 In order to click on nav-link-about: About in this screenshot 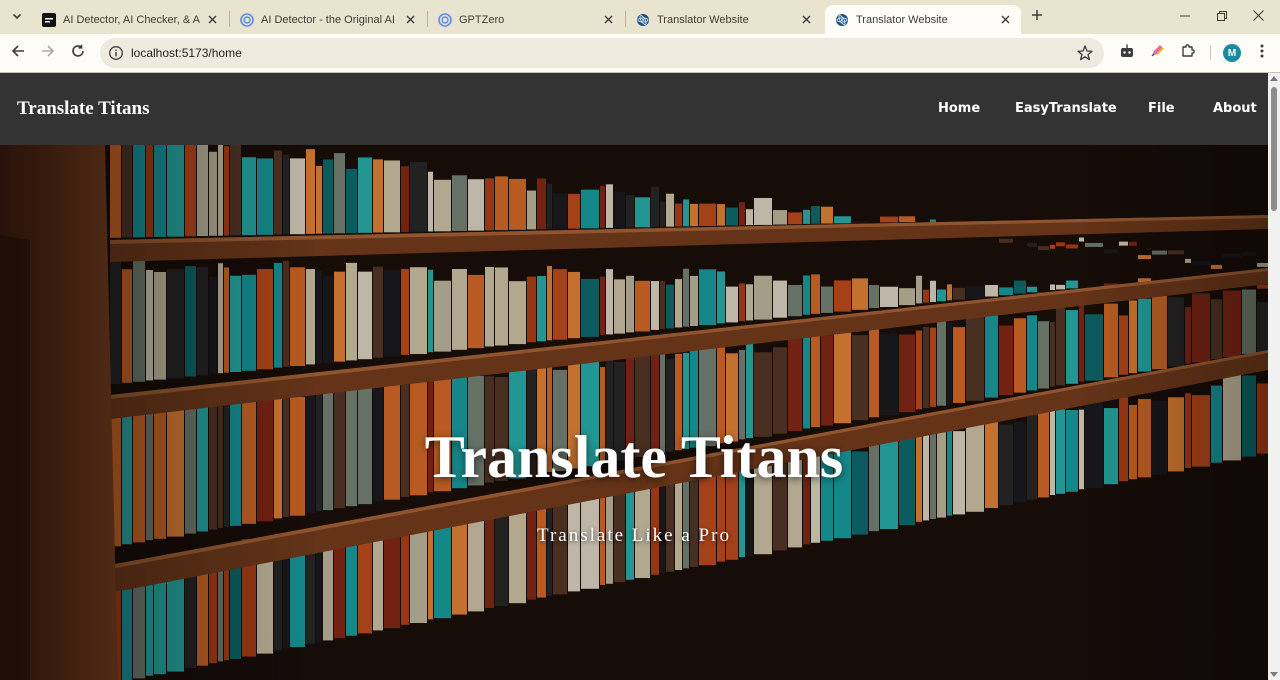, I will do `click(1235, 108)`.